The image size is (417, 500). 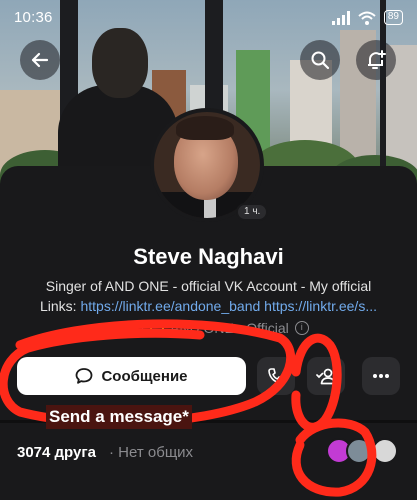 I want to click on bell-plus-icon, so click(x=377, y=59).